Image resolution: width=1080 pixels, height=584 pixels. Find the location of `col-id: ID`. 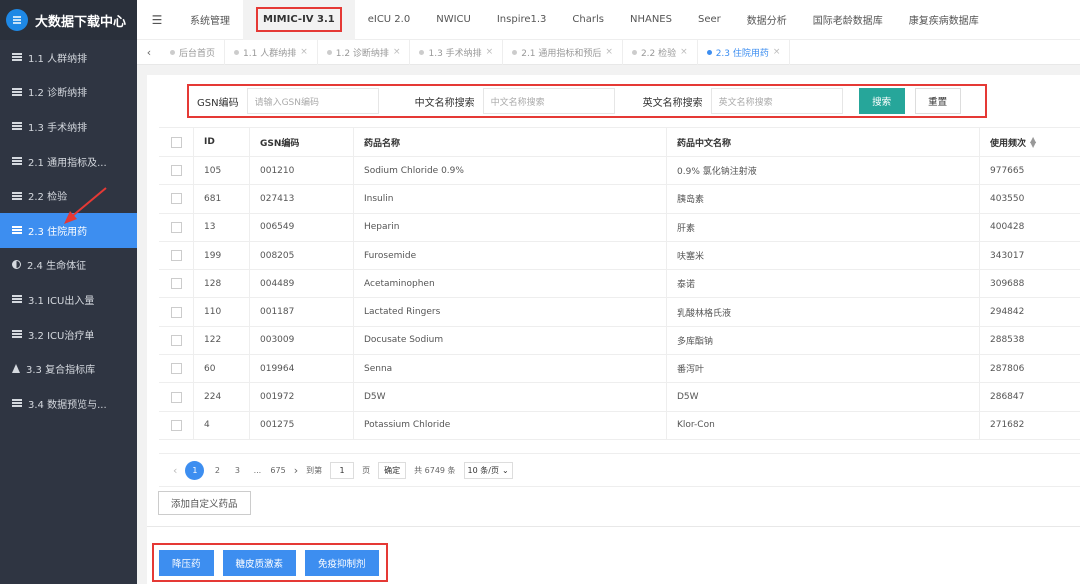

col-id: ID is located at coordinates (222, 142).